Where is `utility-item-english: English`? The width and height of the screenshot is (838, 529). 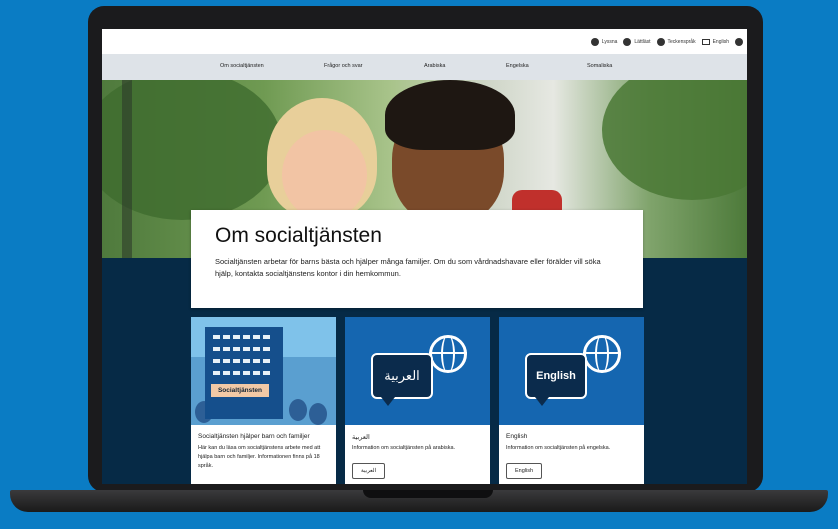
utility-item-english: English is located at coordinates (715, 41).